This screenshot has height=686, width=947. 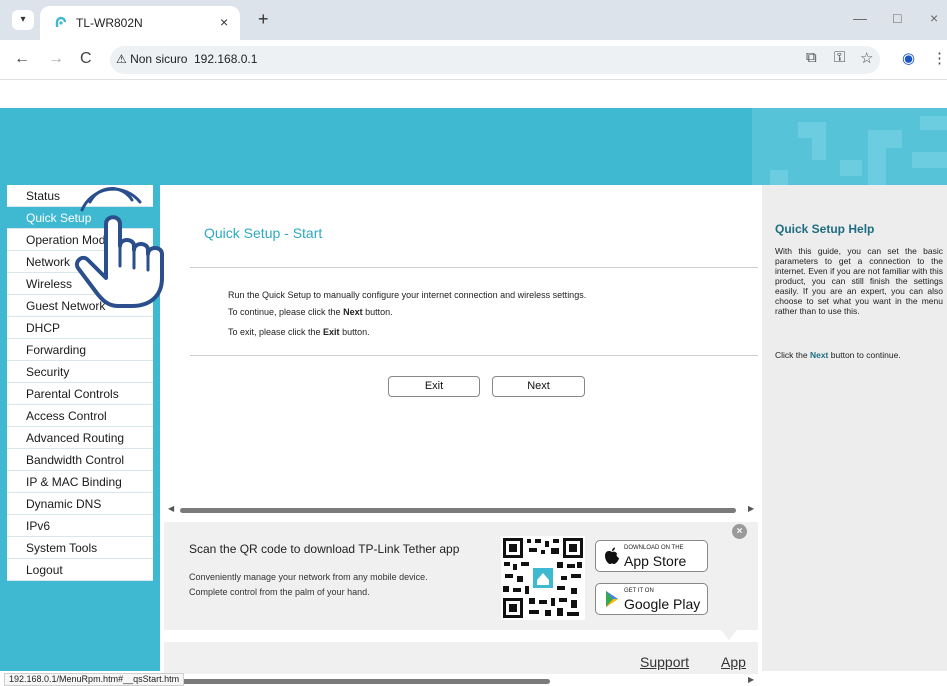 What do you see at coordinates (80, 416) in the screenshot?
I see `sidebar-item-access-control: Access Control` at bounding box center [80, 416].